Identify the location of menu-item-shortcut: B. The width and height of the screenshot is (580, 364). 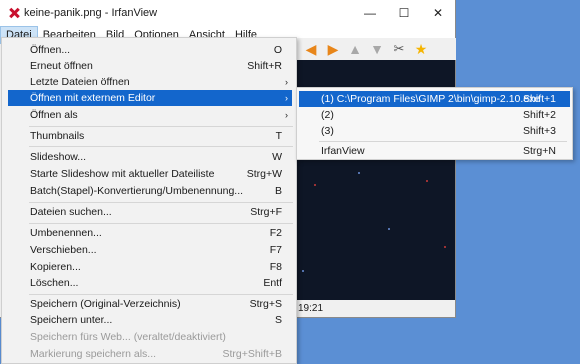
(278, 191).